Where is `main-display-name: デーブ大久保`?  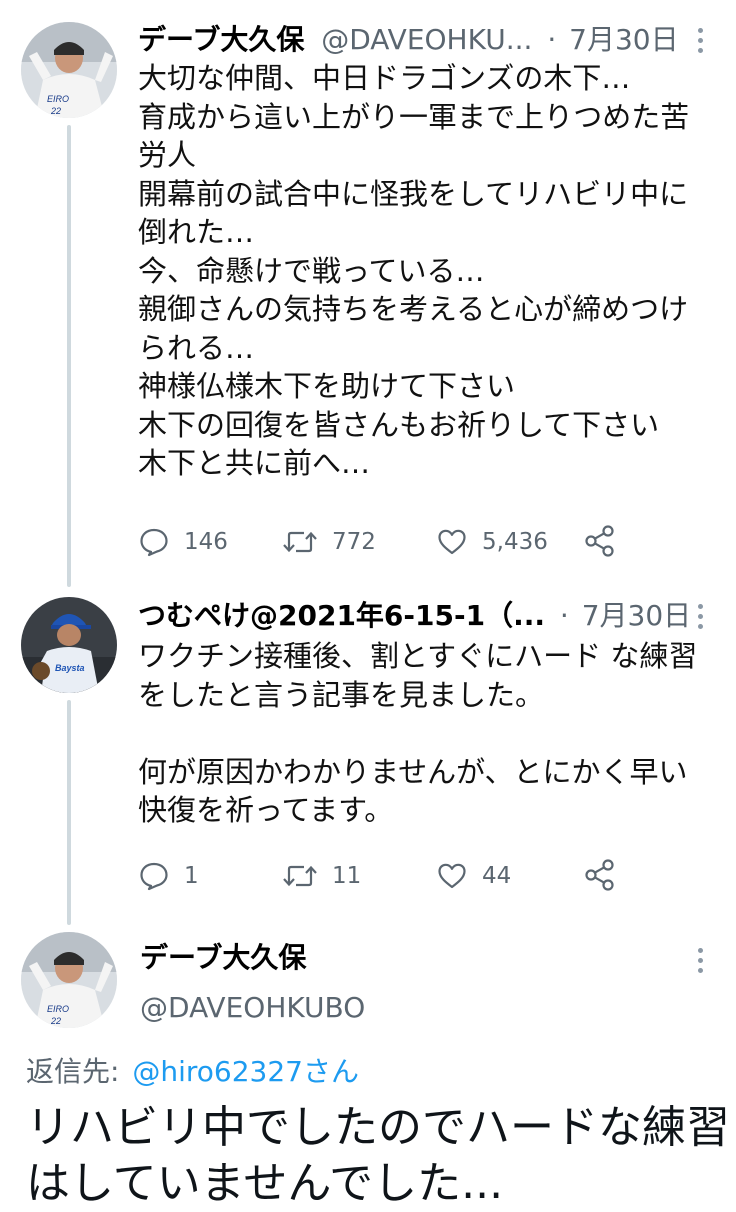
main-display-name: デーブ大久保 is located at coordinates (223, 958).